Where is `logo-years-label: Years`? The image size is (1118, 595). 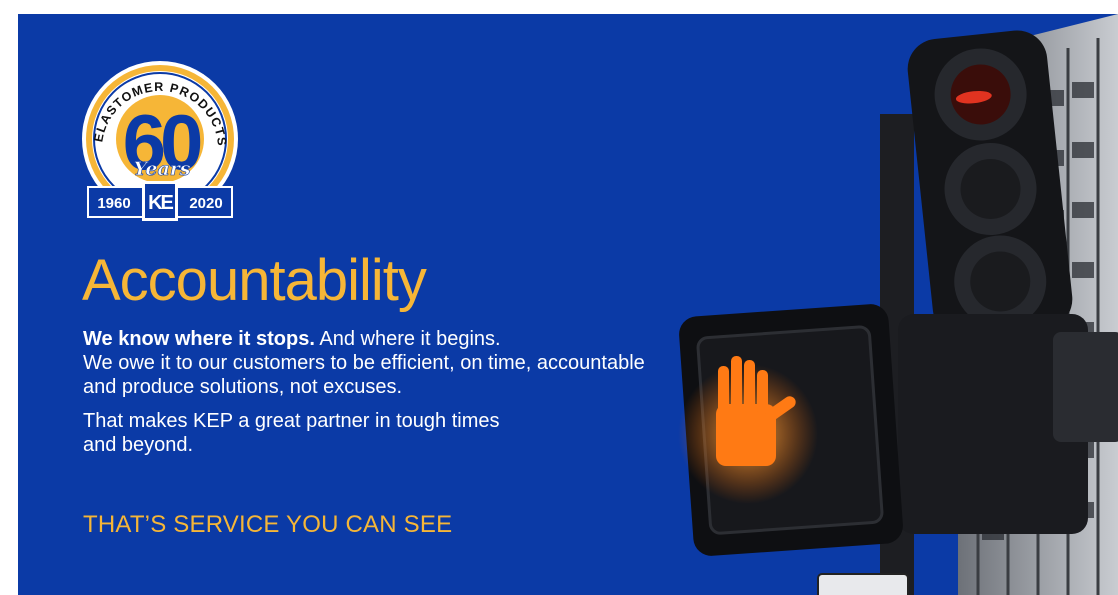 logo-years-label: Years is located at coordinates (161, 169).